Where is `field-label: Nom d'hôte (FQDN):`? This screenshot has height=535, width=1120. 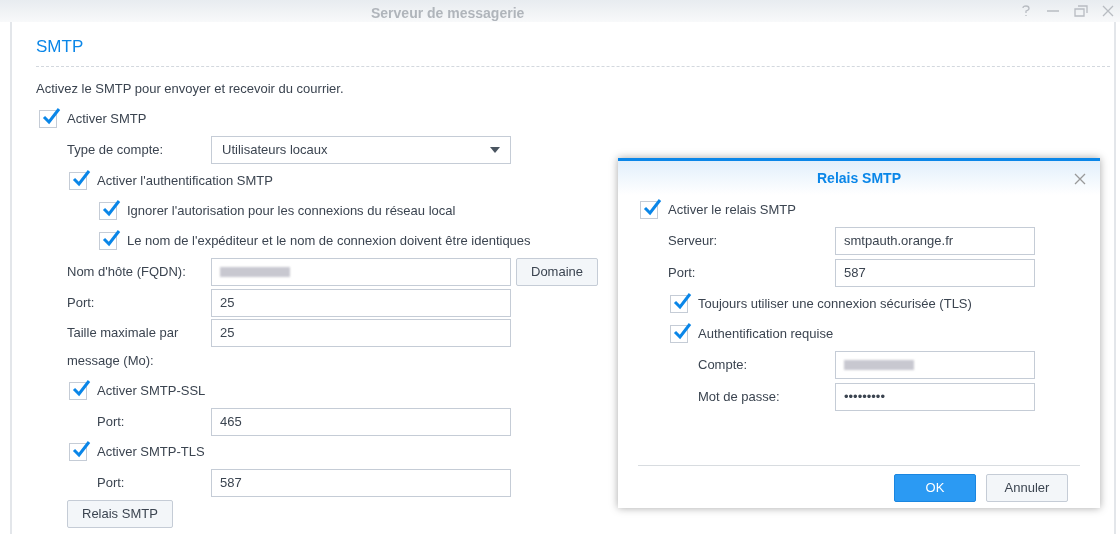
field-label: Nom d'hôte (FQDN): is located at coordinates (126, 271).